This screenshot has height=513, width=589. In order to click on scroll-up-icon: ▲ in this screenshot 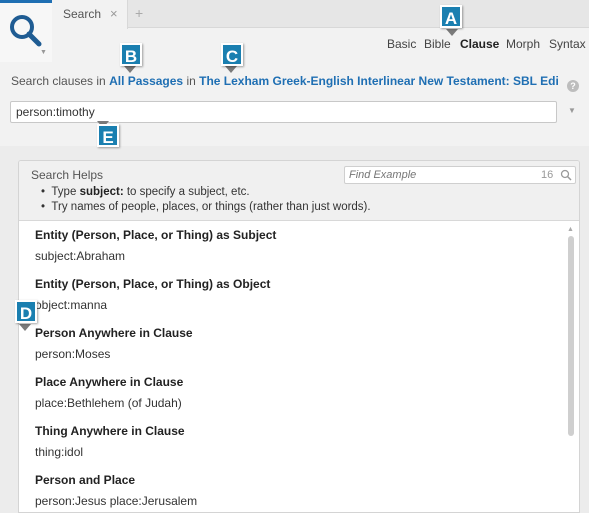, I will do `click(570, 229)`.